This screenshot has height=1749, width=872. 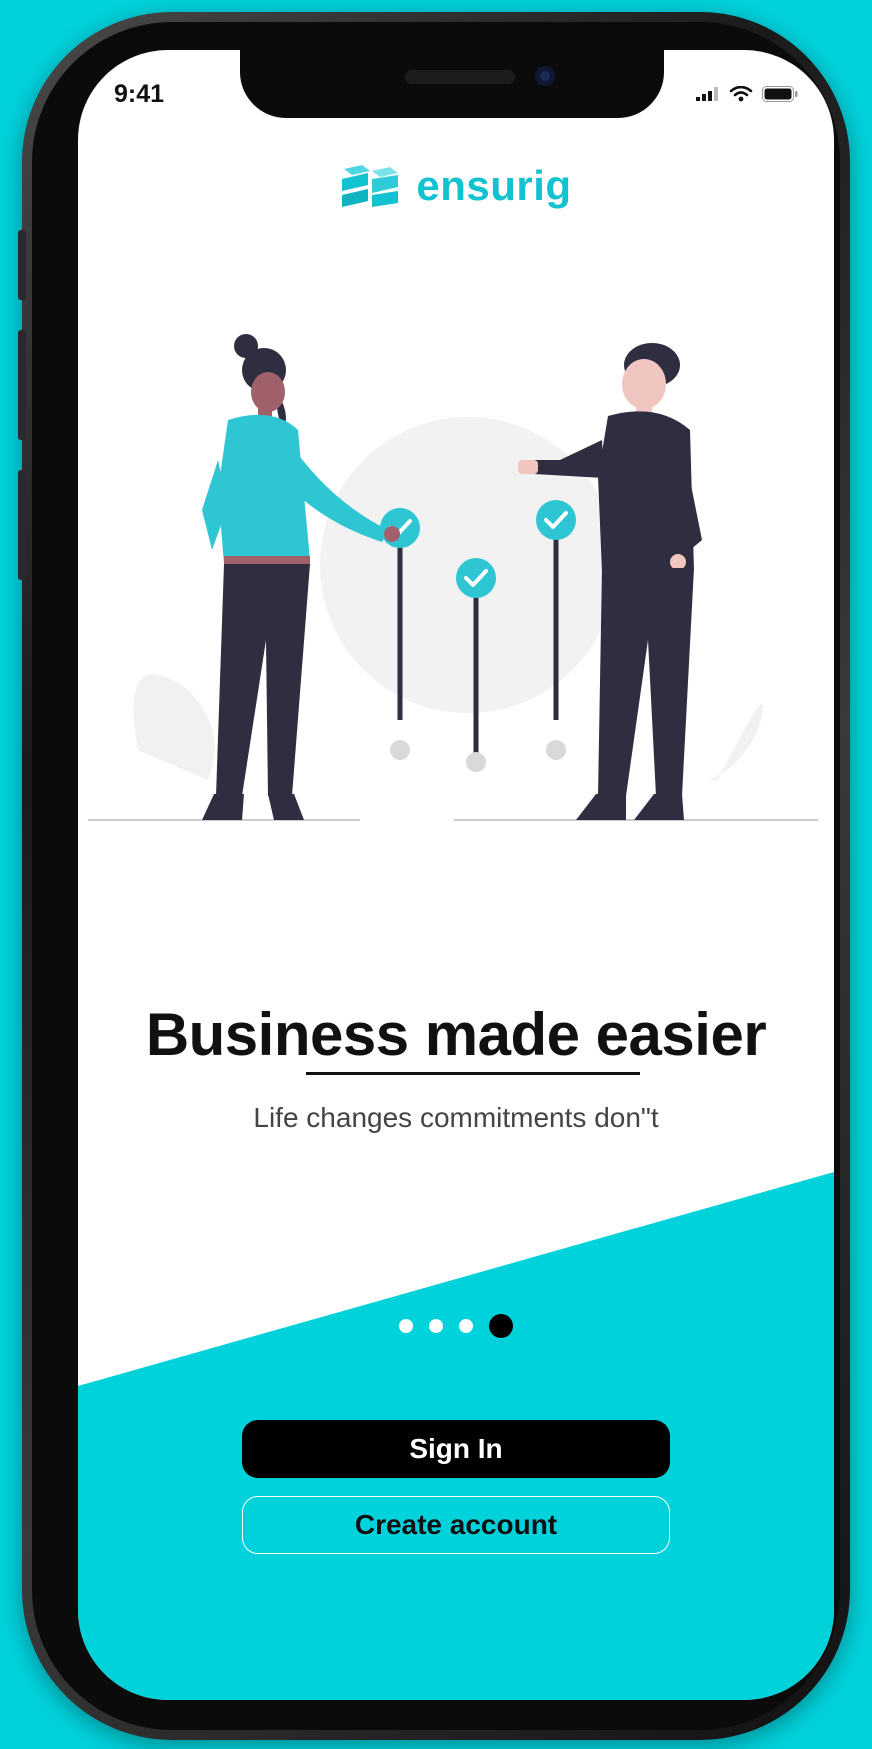 I want to click on headline-underline, so click(x=473, y=1073).